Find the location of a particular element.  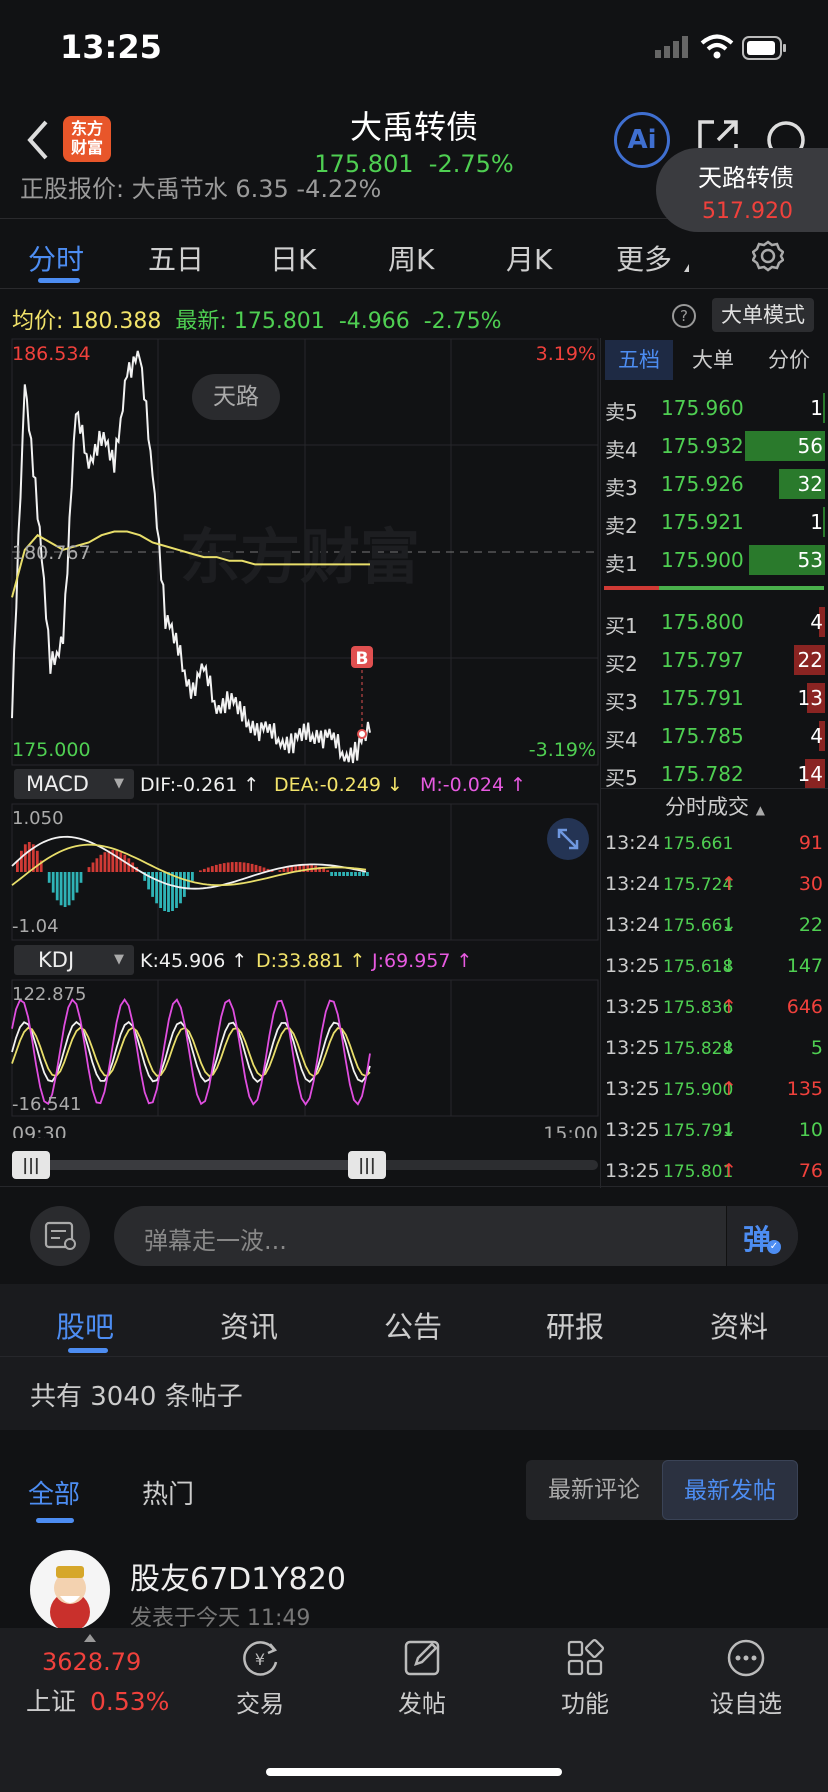

trade-time: 13:25 is located at coordinates (632, 1007).